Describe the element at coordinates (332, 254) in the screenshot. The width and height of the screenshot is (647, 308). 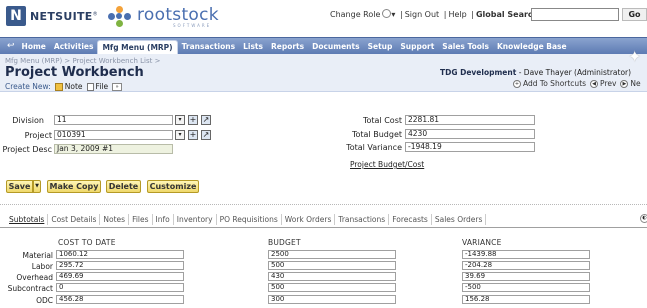
I see `budget-cell-material: 2500` at that location.